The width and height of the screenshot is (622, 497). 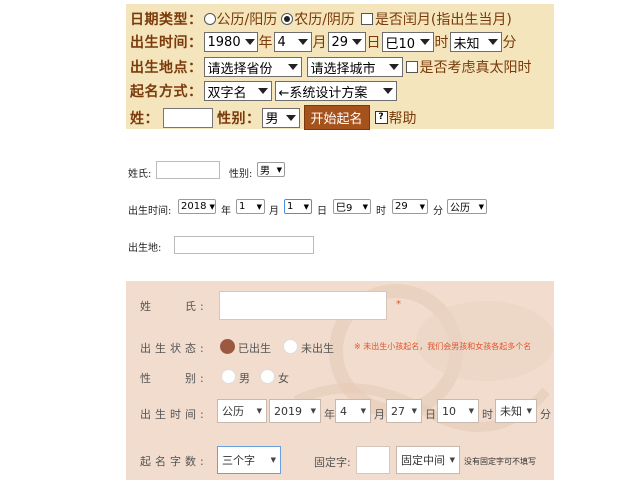 What do you see at coordinates (335, 91) in the screenshot?
I see `scheme-select: ←系统设计方案` at bounding box center [335, 91].